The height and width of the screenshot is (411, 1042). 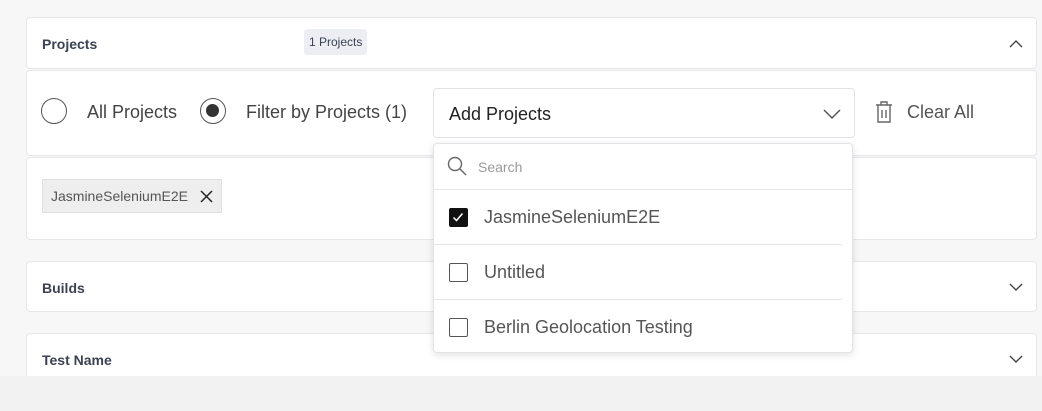 What do you see at coordinates (572, 217) in the screenshot?
I see `option-label: JasmineSeleniumE2E` at bounding box center [572, 217].